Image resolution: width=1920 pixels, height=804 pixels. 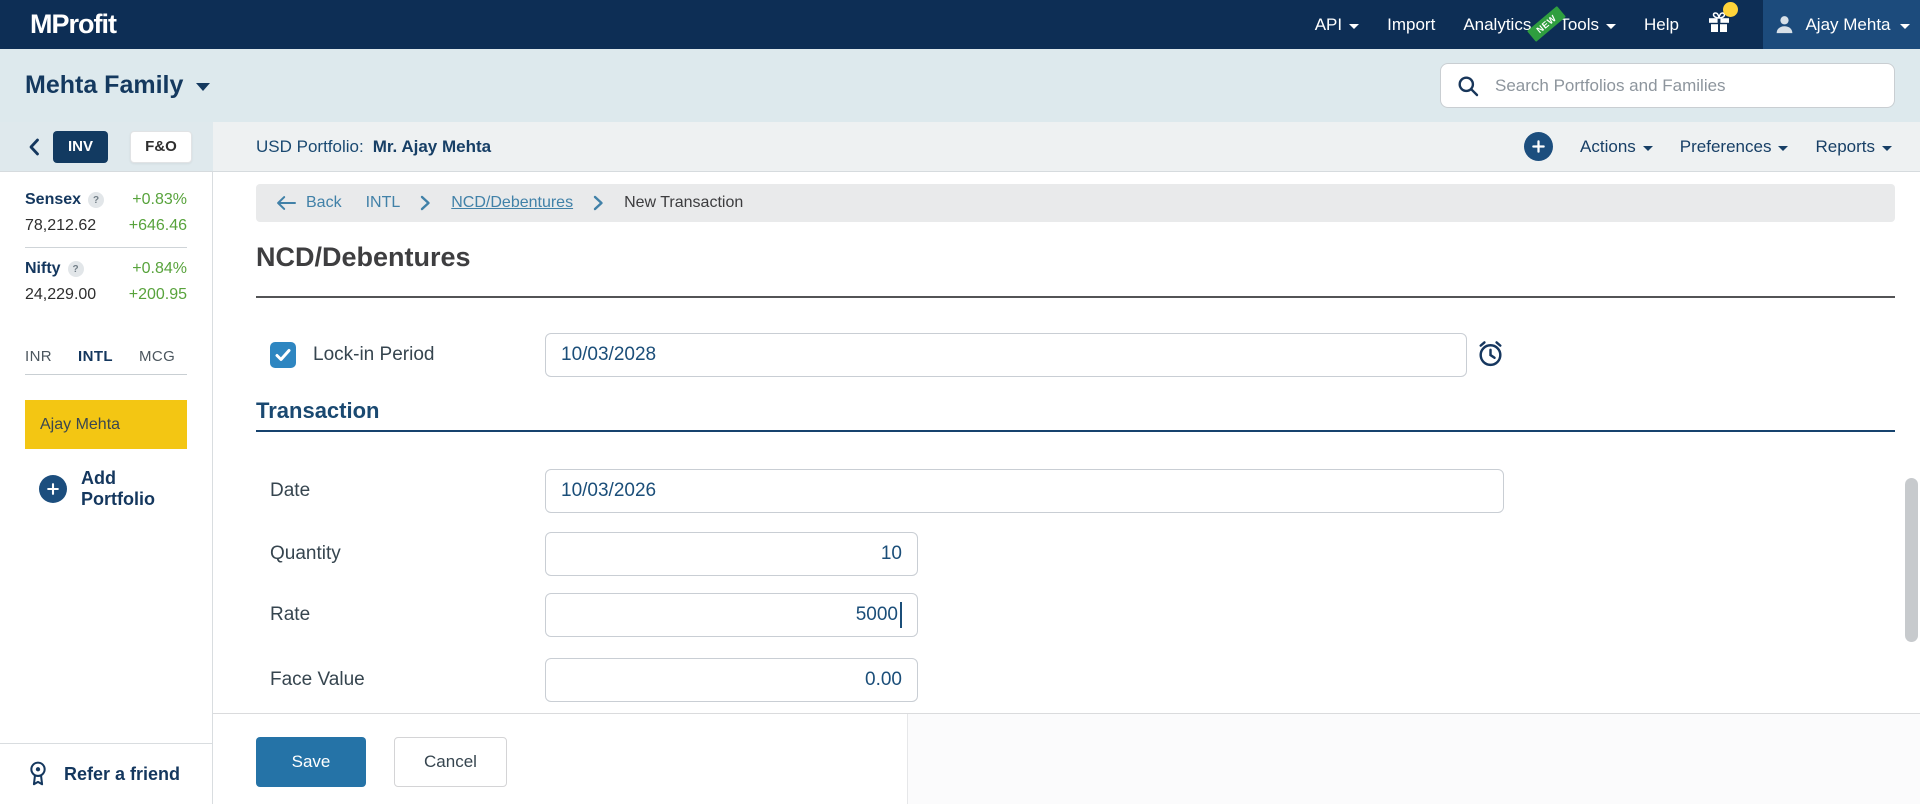 I want to click on rate-input: 5000, so click(x=731, y=615).